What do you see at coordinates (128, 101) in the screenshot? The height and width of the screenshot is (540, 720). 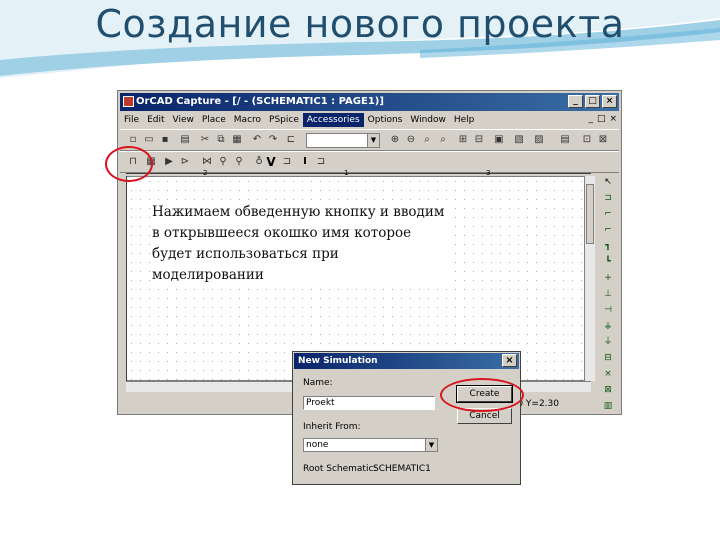 I see `orcad-app-icon` at bounding box center [128, 101].